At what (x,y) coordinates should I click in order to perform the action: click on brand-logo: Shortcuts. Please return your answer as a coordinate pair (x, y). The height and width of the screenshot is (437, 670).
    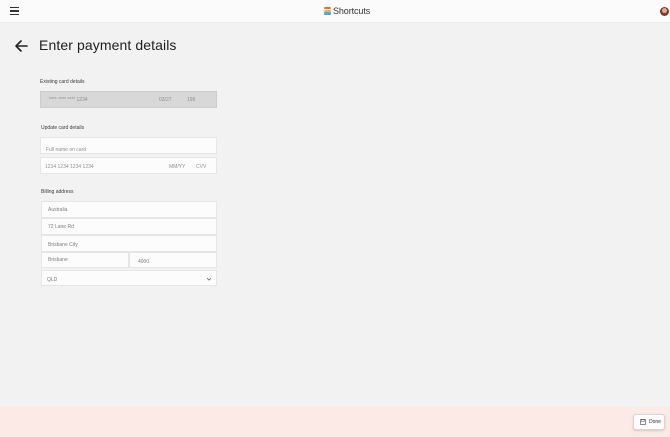
    Looking at the image, I should click on (347, 11).